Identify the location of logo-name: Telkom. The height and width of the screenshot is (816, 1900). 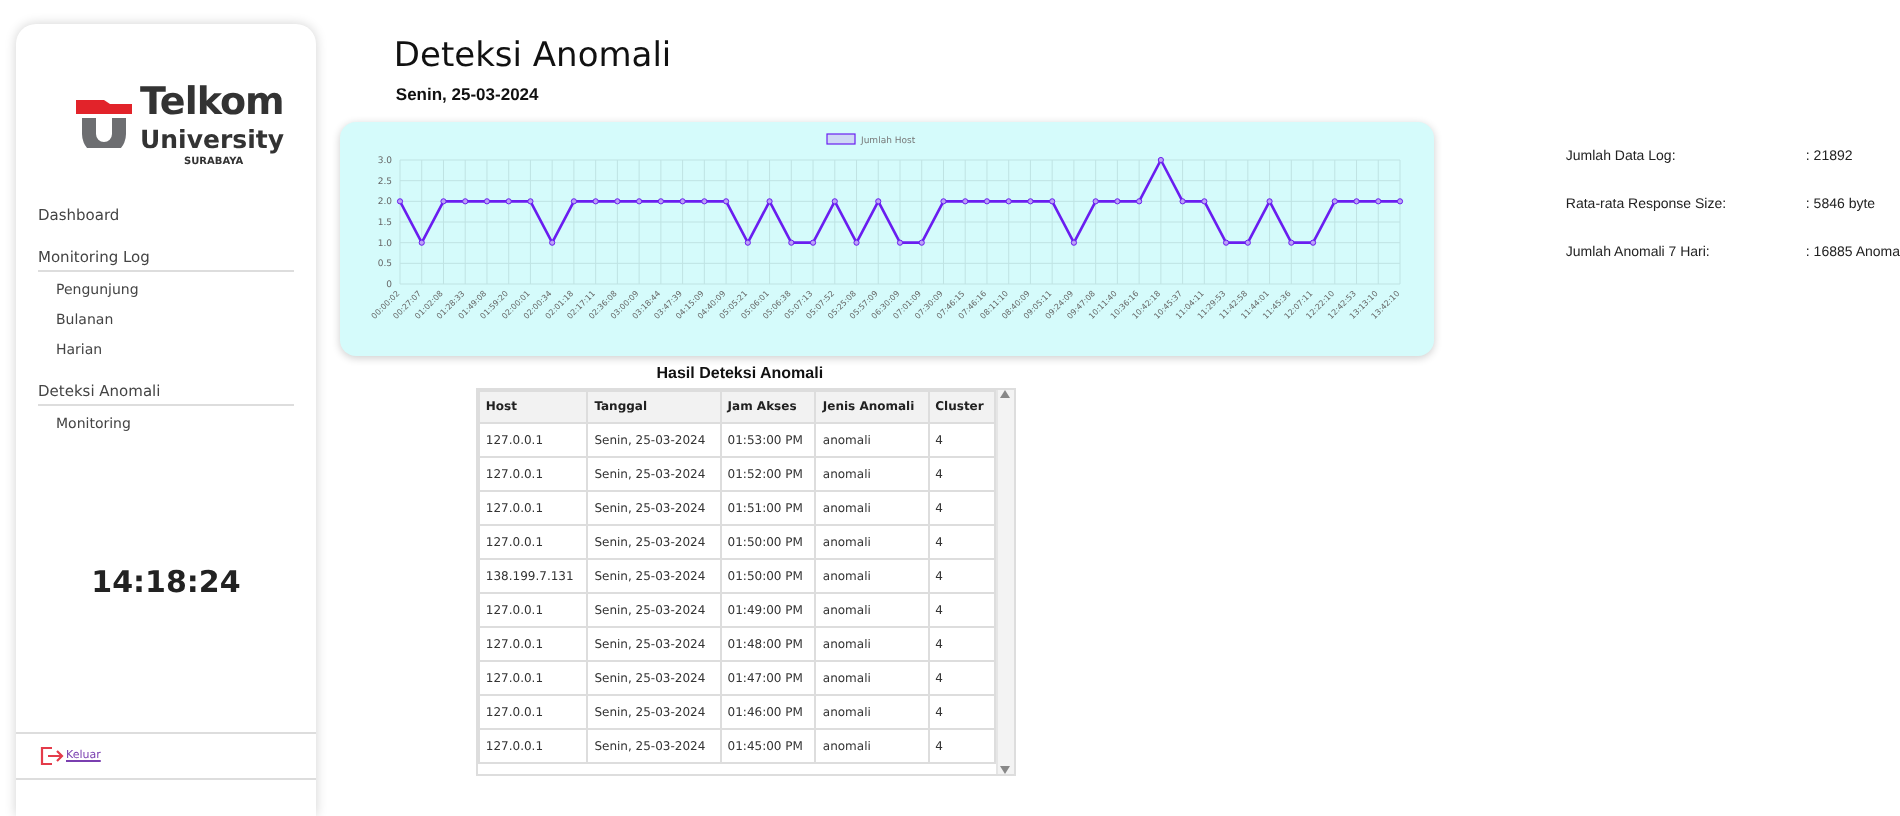
(212, 102).